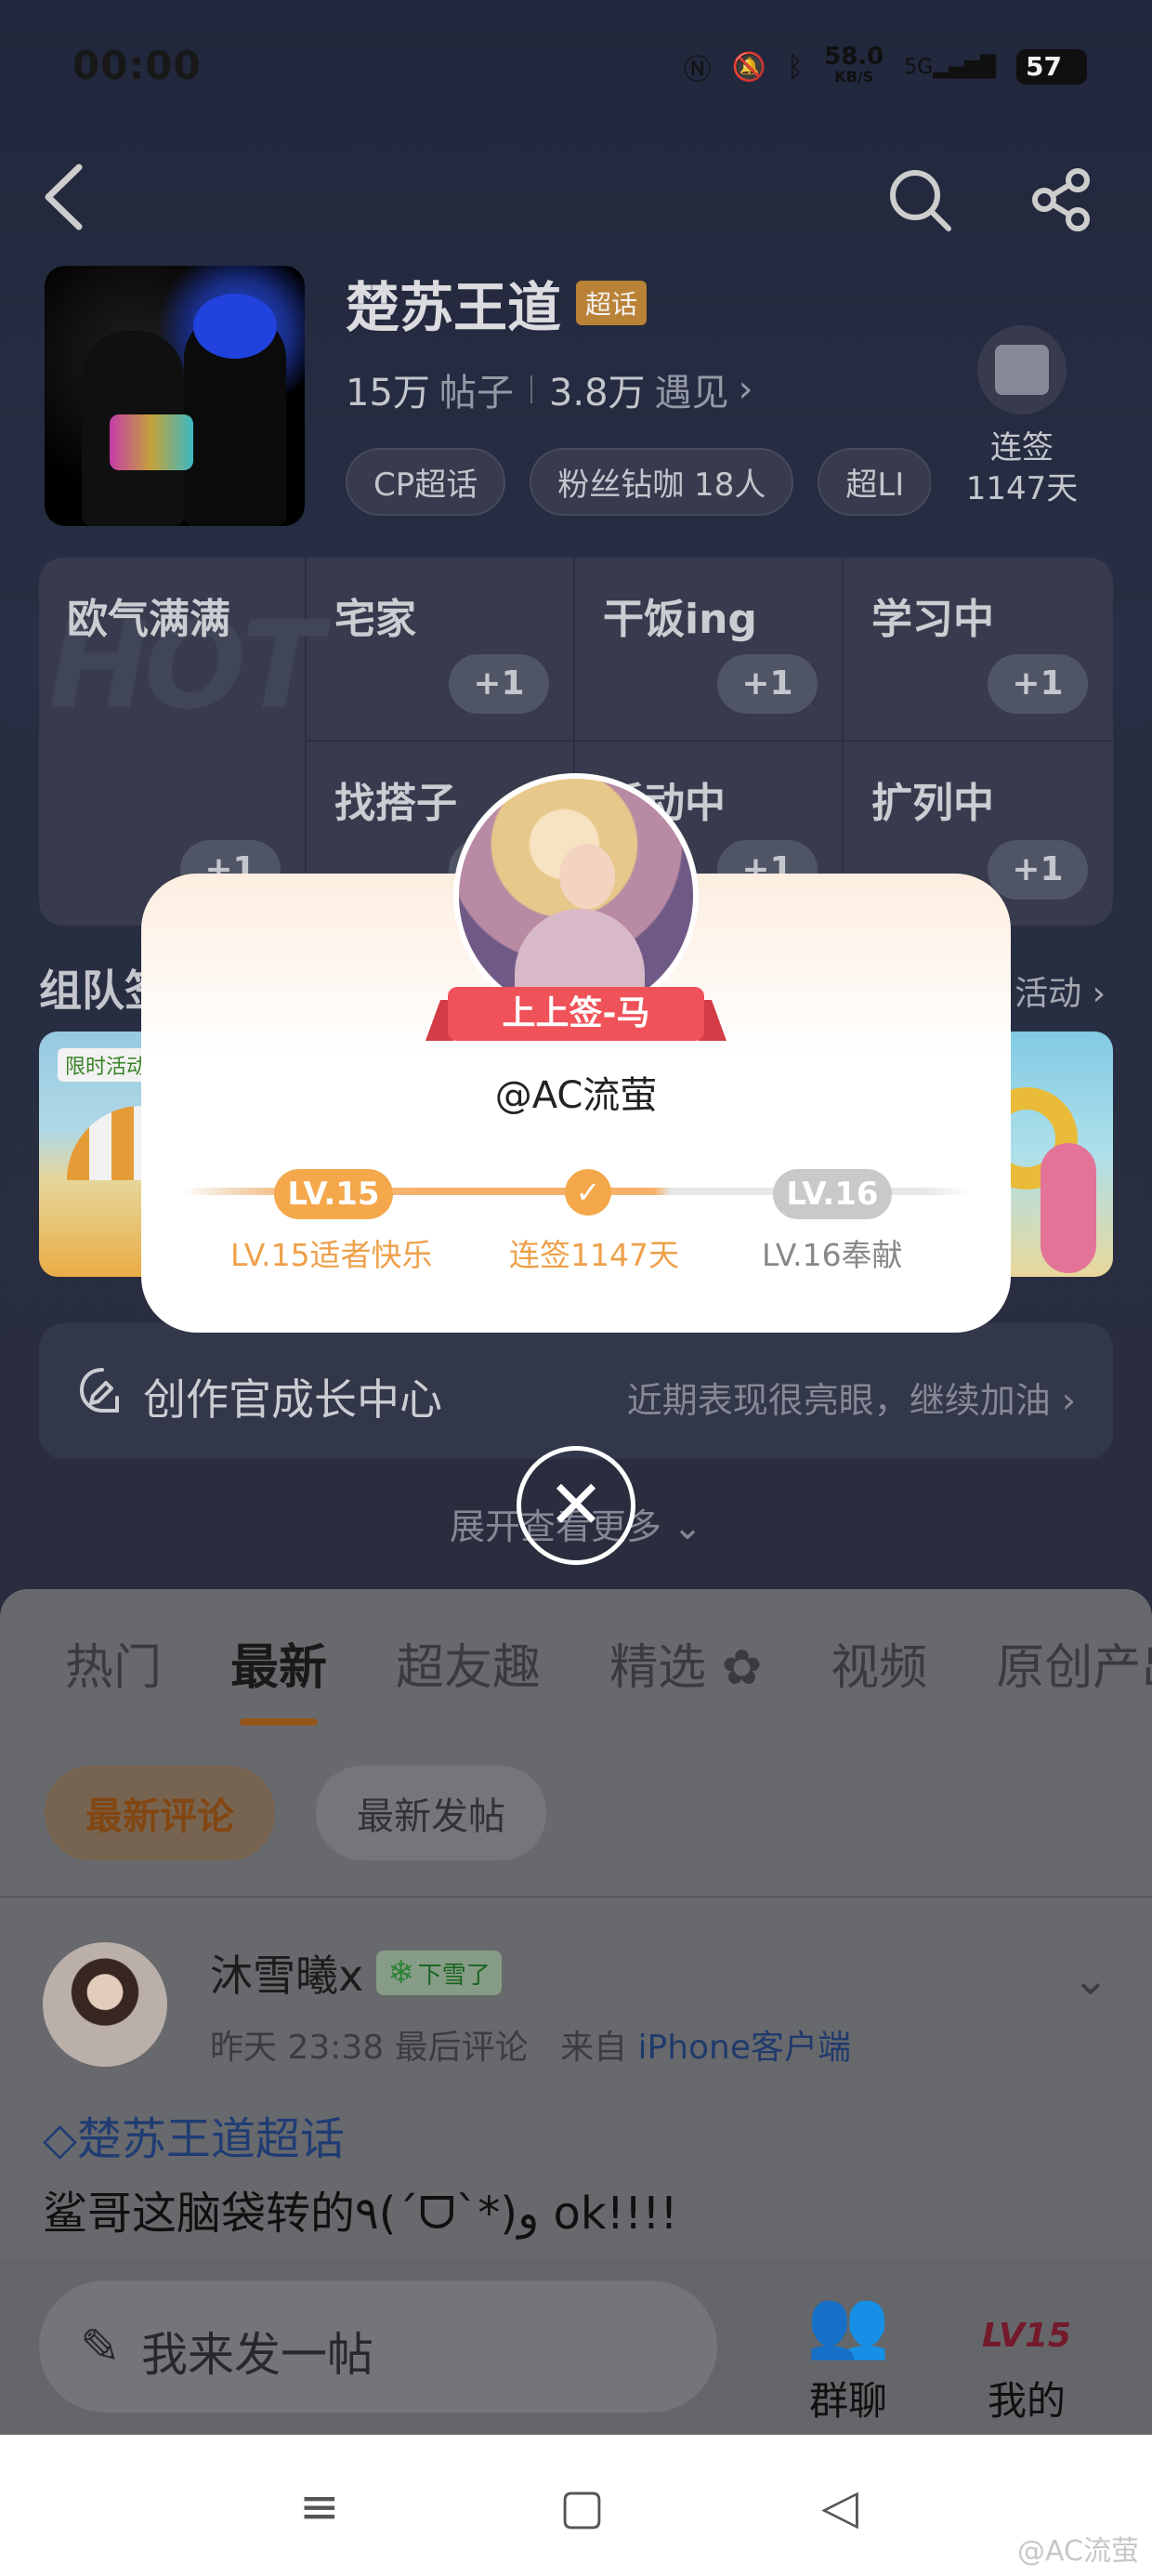 The image size is (1152, 2576). I want to click on tag-chip: CP超话, so click(426, 482).